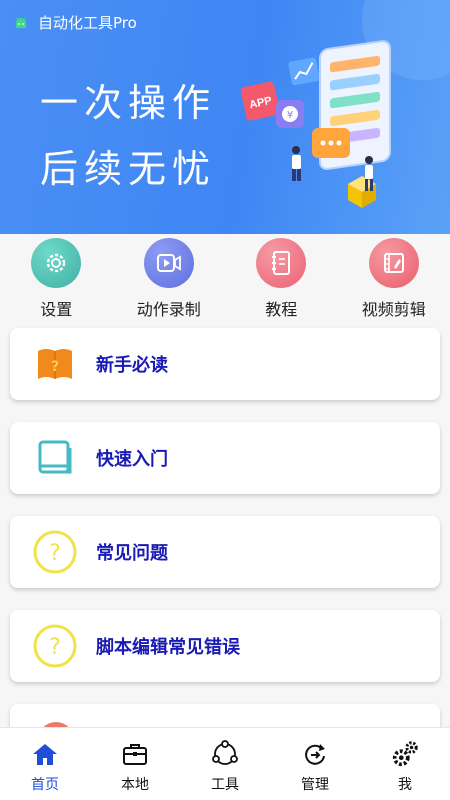 The image size is (450, 800). Describe the element at coordinates (168, 309) in the screenshot. I see `quick-label: 动作录制` at that location.